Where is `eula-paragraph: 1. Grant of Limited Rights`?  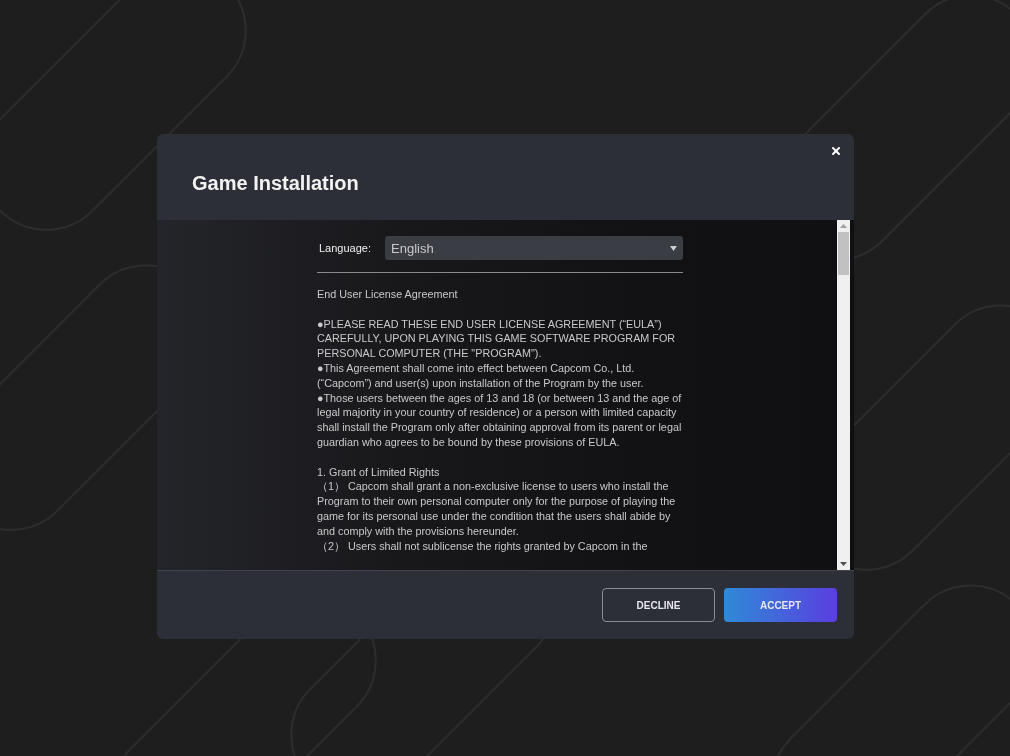 eula-paragraph: 1. Grant of Limited Rights is located at coordinates (379, 472).